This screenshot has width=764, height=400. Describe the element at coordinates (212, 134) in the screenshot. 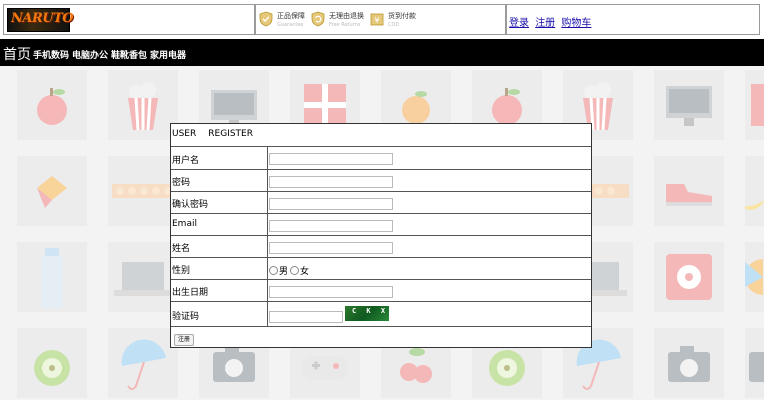

I see `form-title: USER REGISTER` at that location.